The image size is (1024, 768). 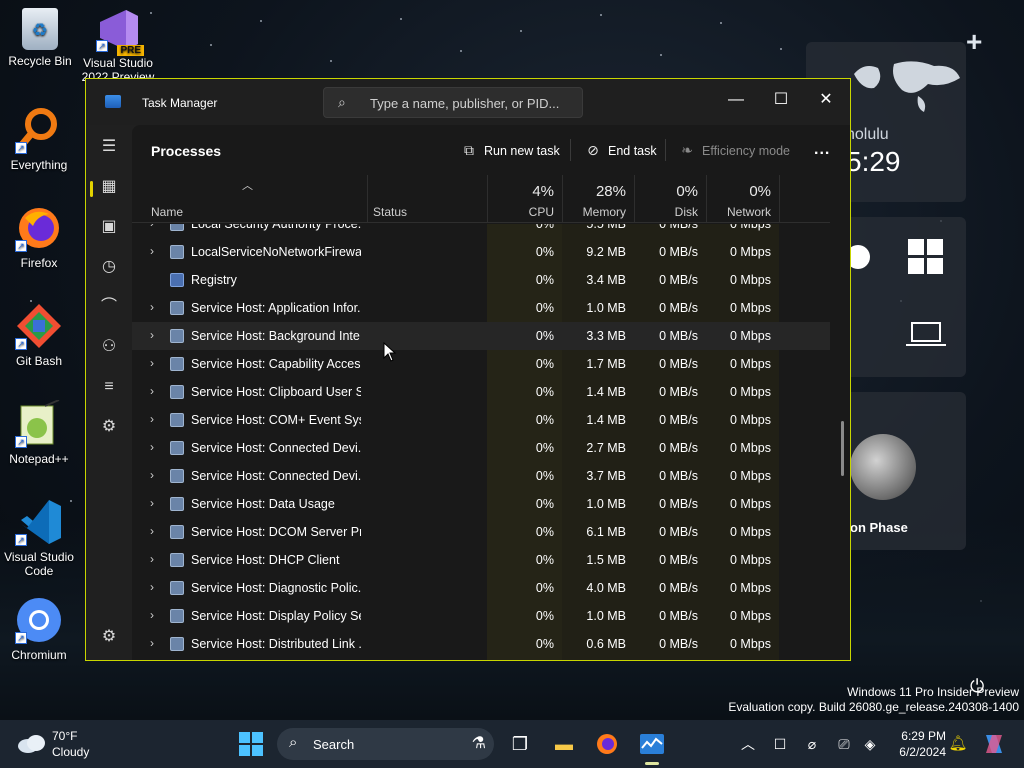 I want to click on search-box: ⌕, so click(x=453, y=102).